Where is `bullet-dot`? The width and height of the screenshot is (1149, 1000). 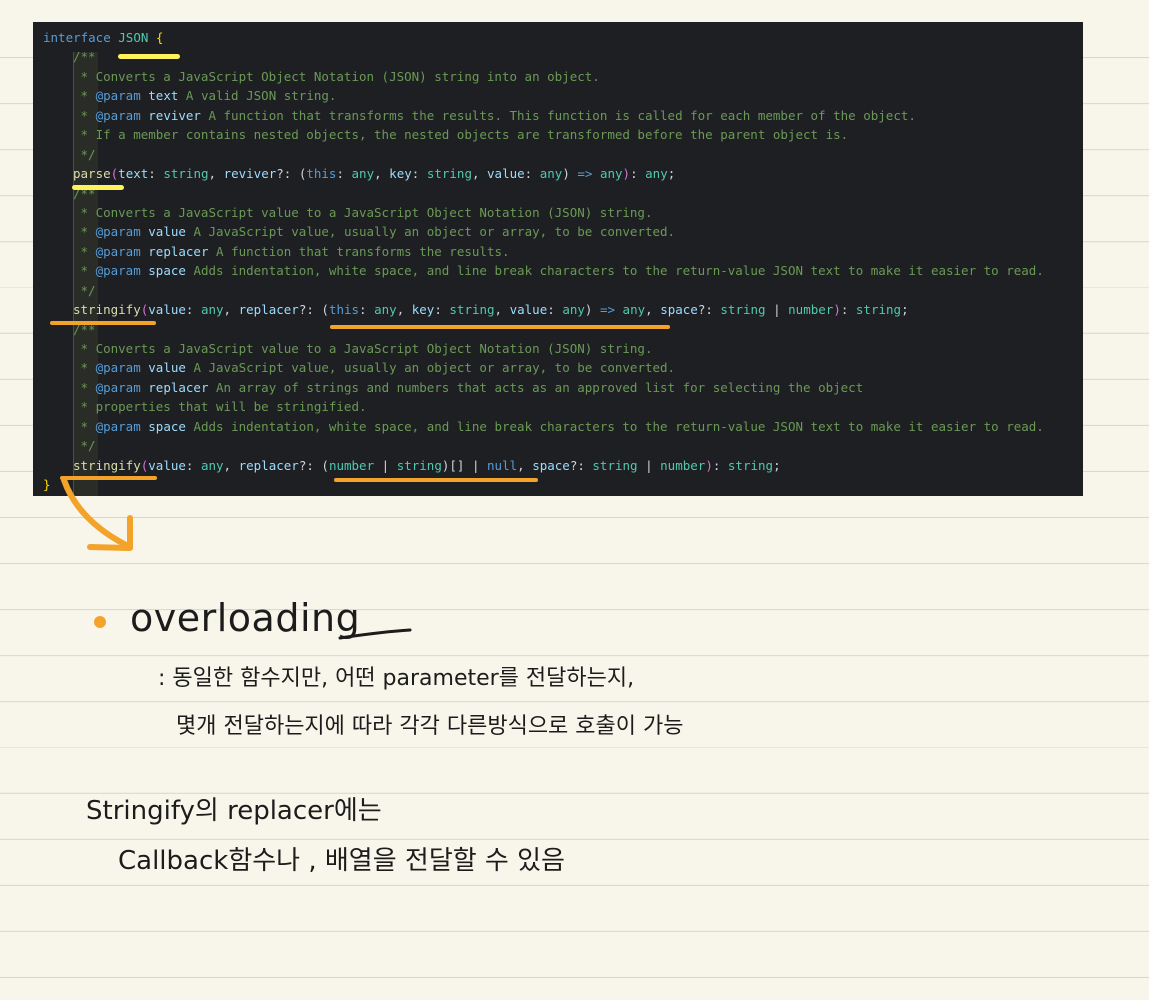 bullet-dot is located at coordinates (100, 622).